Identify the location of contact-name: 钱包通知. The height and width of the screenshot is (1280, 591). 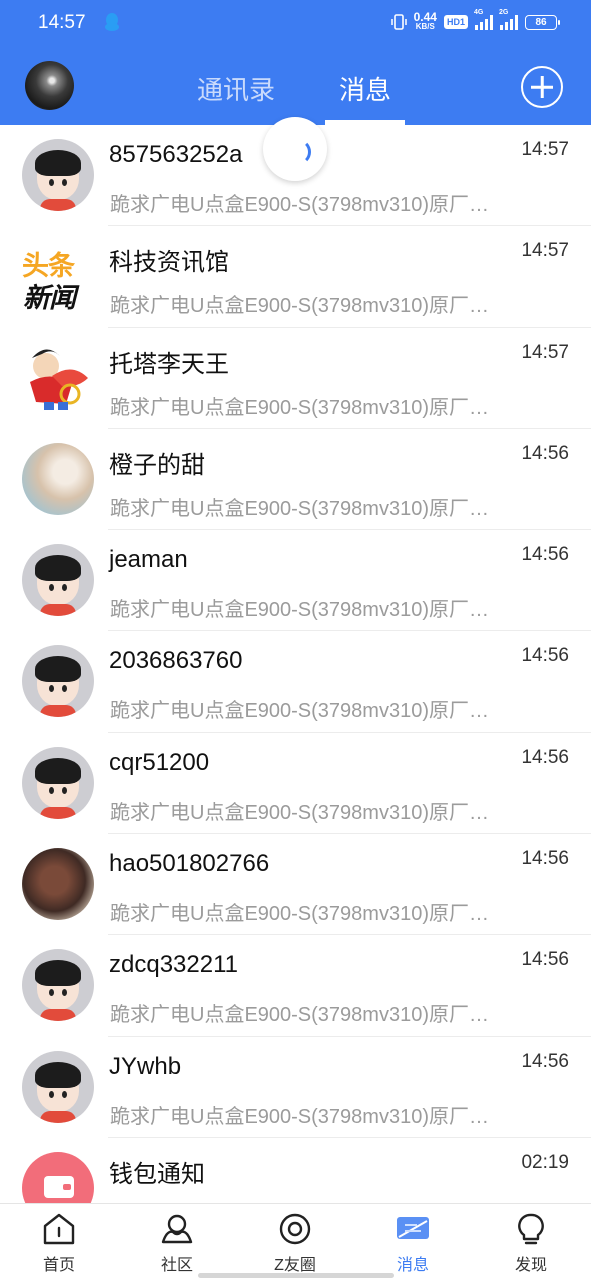
(157, 1174).